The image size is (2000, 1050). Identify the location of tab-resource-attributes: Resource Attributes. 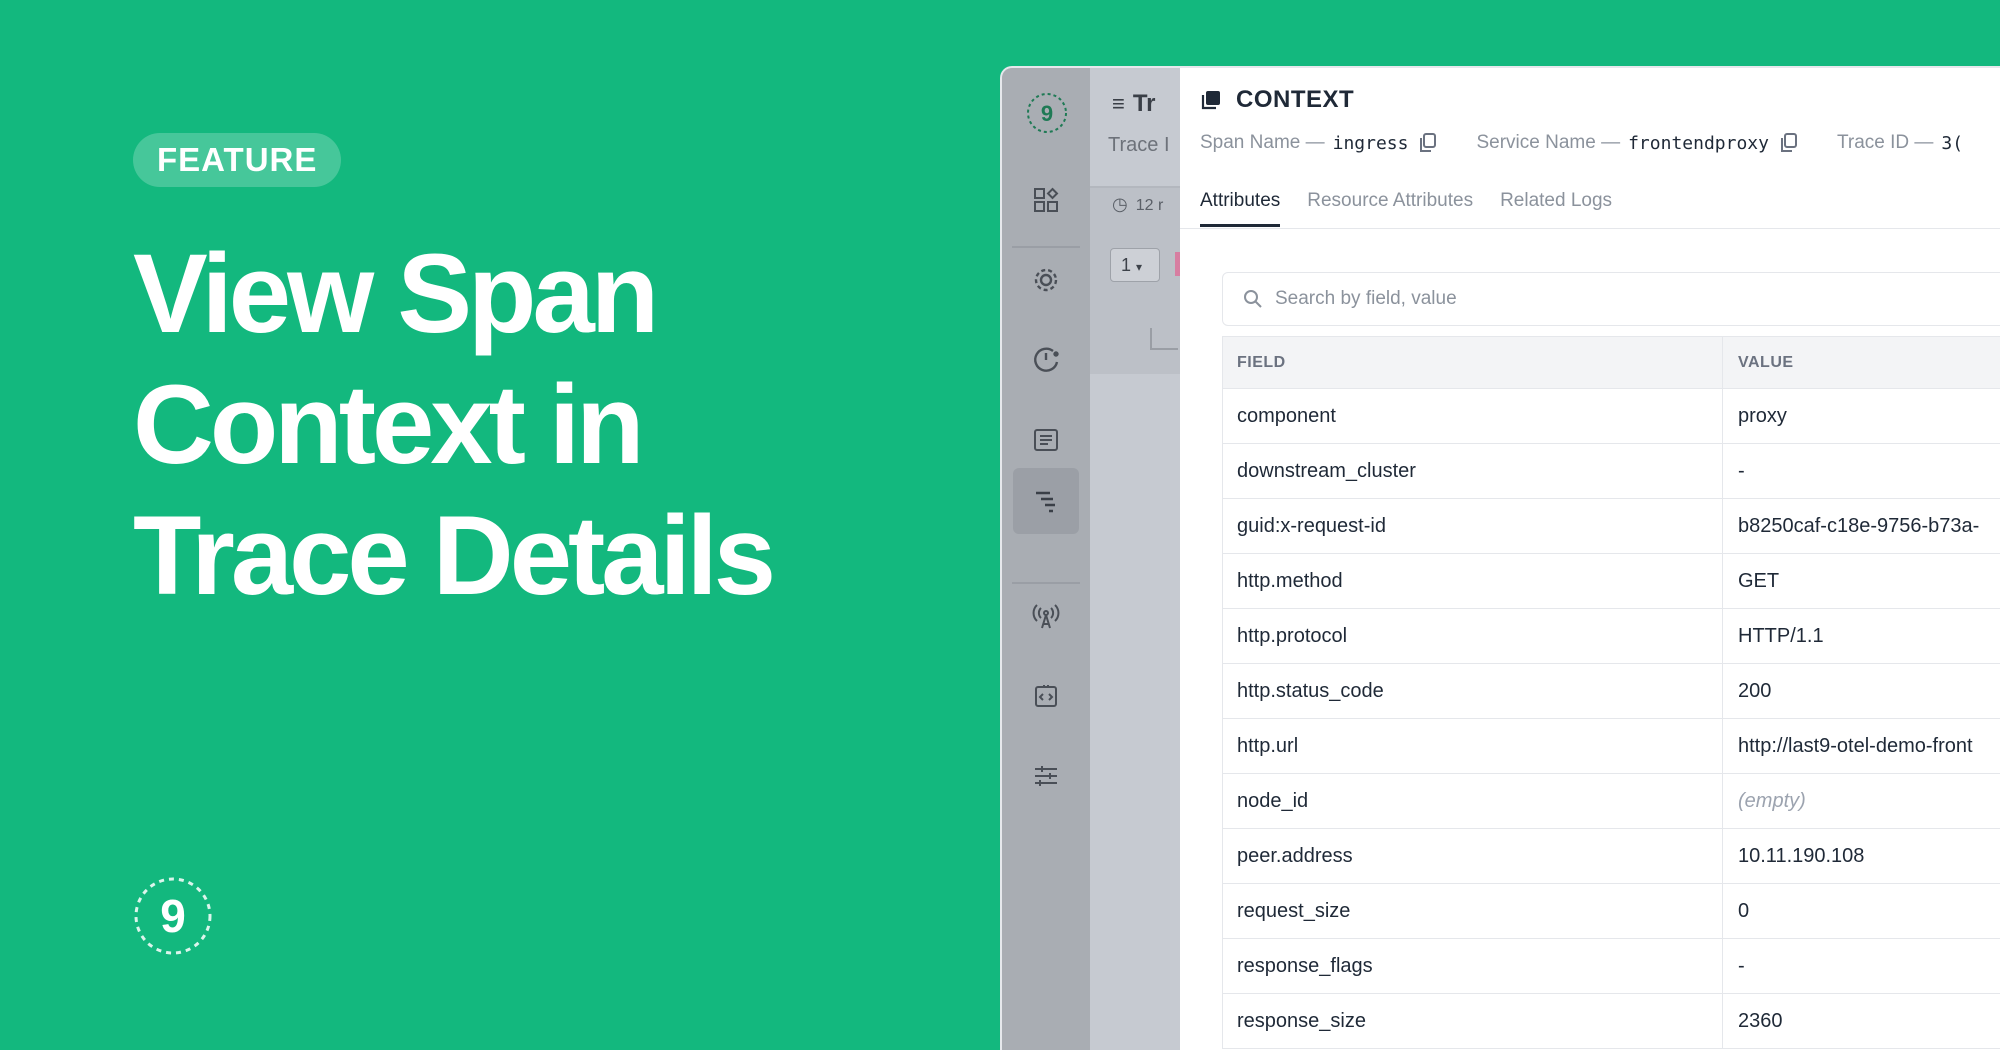
(1390, 208).